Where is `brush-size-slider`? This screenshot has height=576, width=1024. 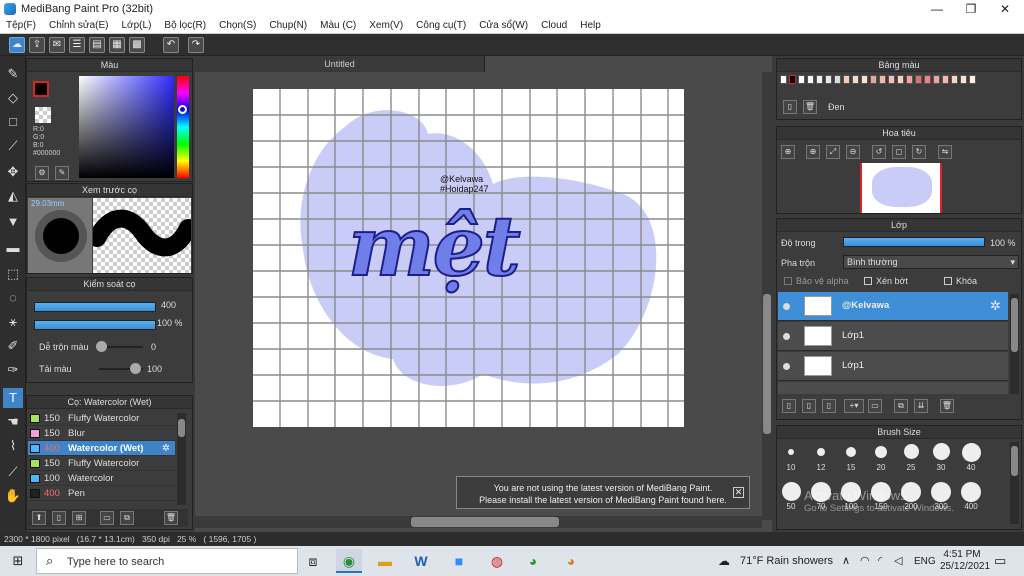 brush-size-slider is located at coordinates (95, 307).